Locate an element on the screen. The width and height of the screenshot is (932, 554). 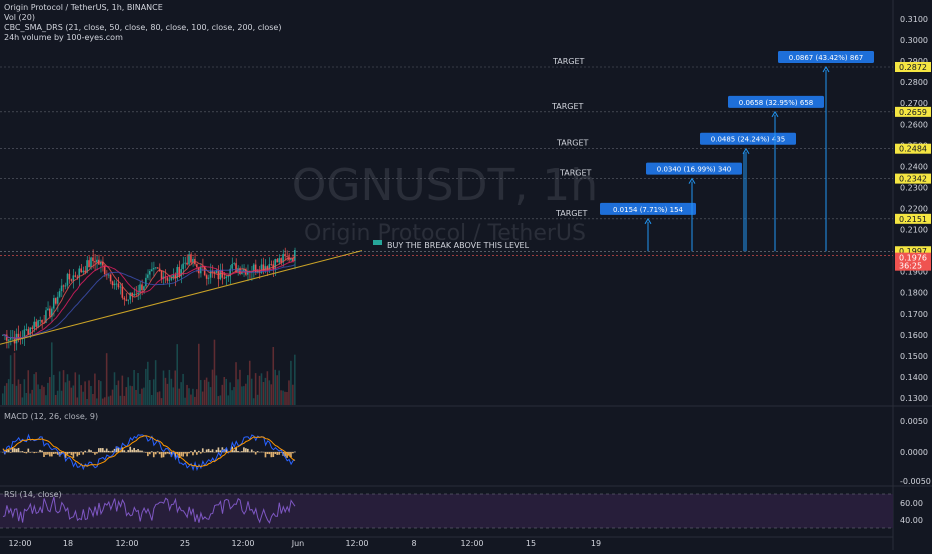
price-tick-label: 0.1700 is located at coordinates (914, 314).